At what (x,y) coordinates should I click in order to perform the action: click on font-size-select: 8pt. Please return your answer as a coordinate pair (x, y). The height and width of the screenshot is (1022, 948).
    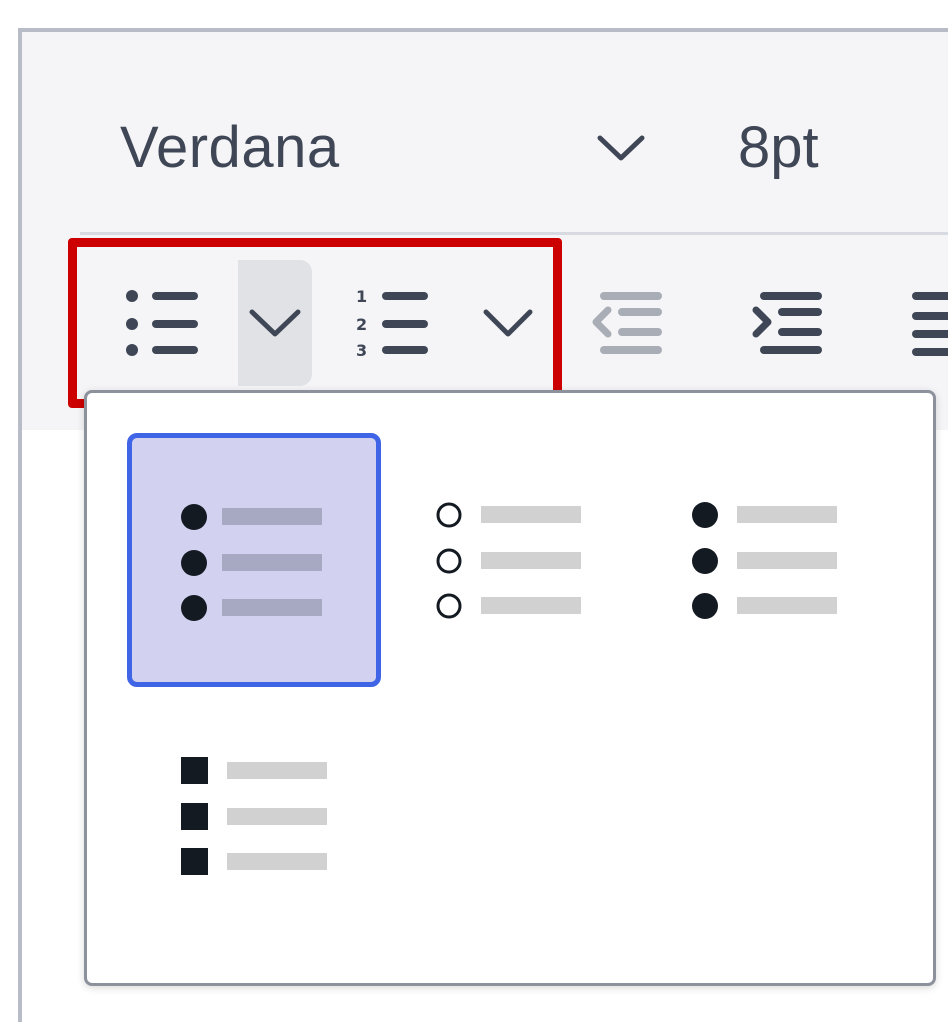
    Looking at the image, I should click on (778, 147).